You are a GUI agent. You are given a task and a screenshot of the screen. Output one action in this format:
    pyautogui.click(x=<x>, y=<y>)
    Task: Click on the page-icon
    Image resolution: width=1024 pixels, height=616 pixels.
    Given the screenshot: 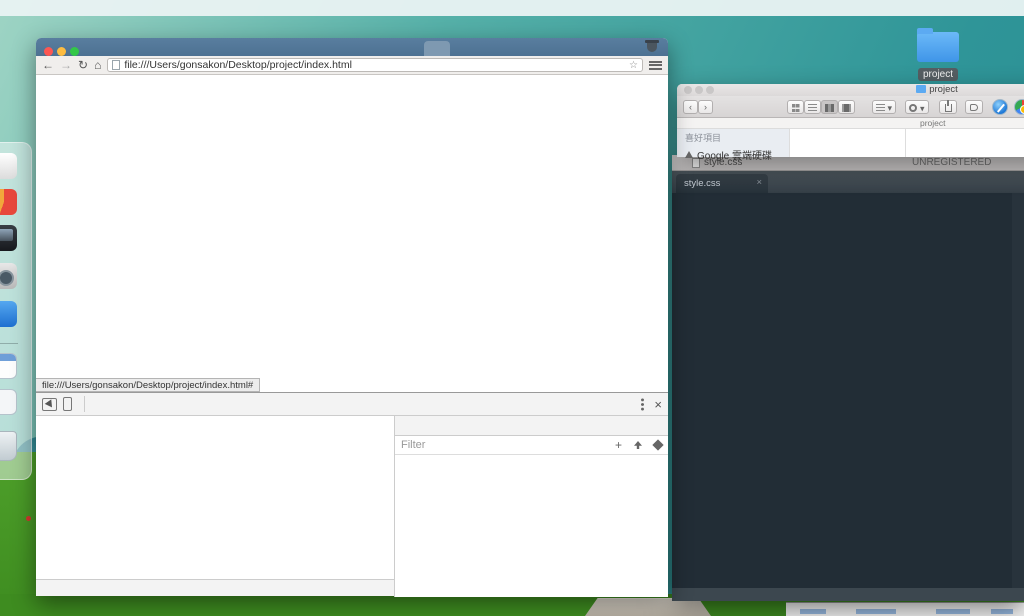 What is the action you would take?
    pyautogui.click(x=116, y=65)
    